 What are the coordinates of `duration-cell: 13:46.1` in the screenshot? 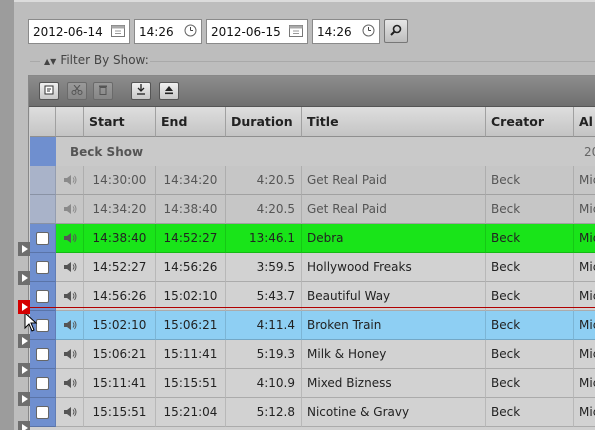 It's located at (264, 238).